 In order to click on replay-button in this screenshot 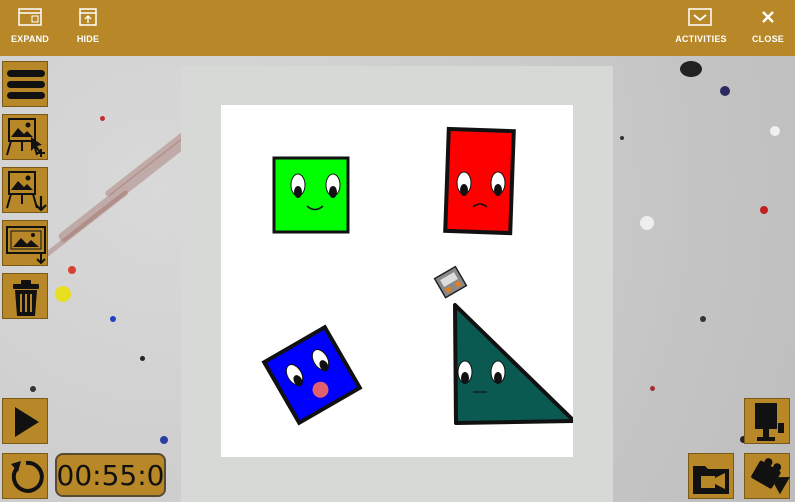, I will do `click(25, 476)`.